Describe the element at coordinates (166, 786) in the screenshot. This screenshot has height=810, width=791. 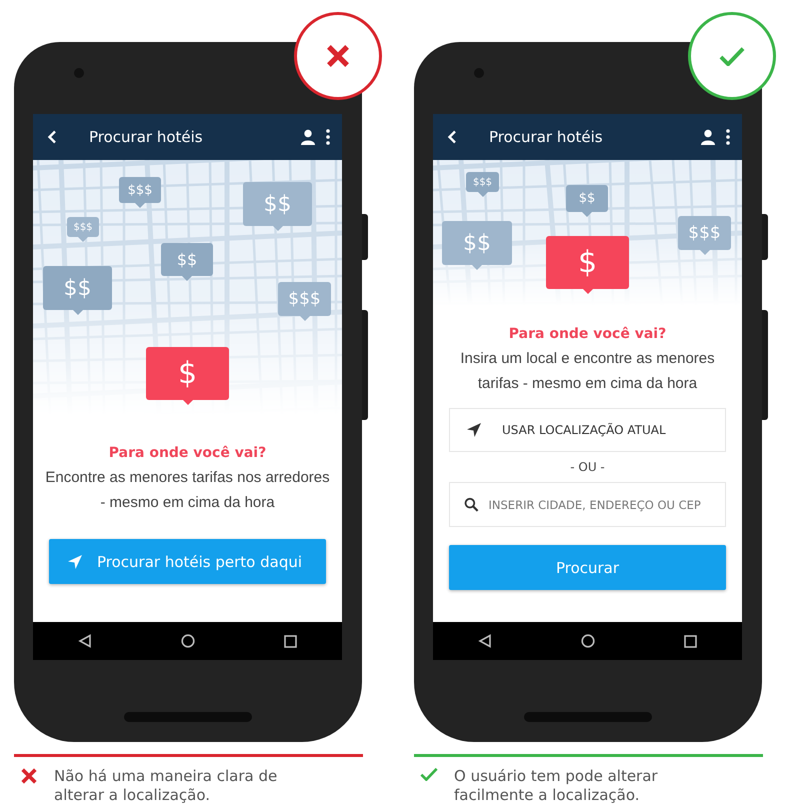
I see `caption-text: Não há uma maneira clara de alterar a localização.` at that location.